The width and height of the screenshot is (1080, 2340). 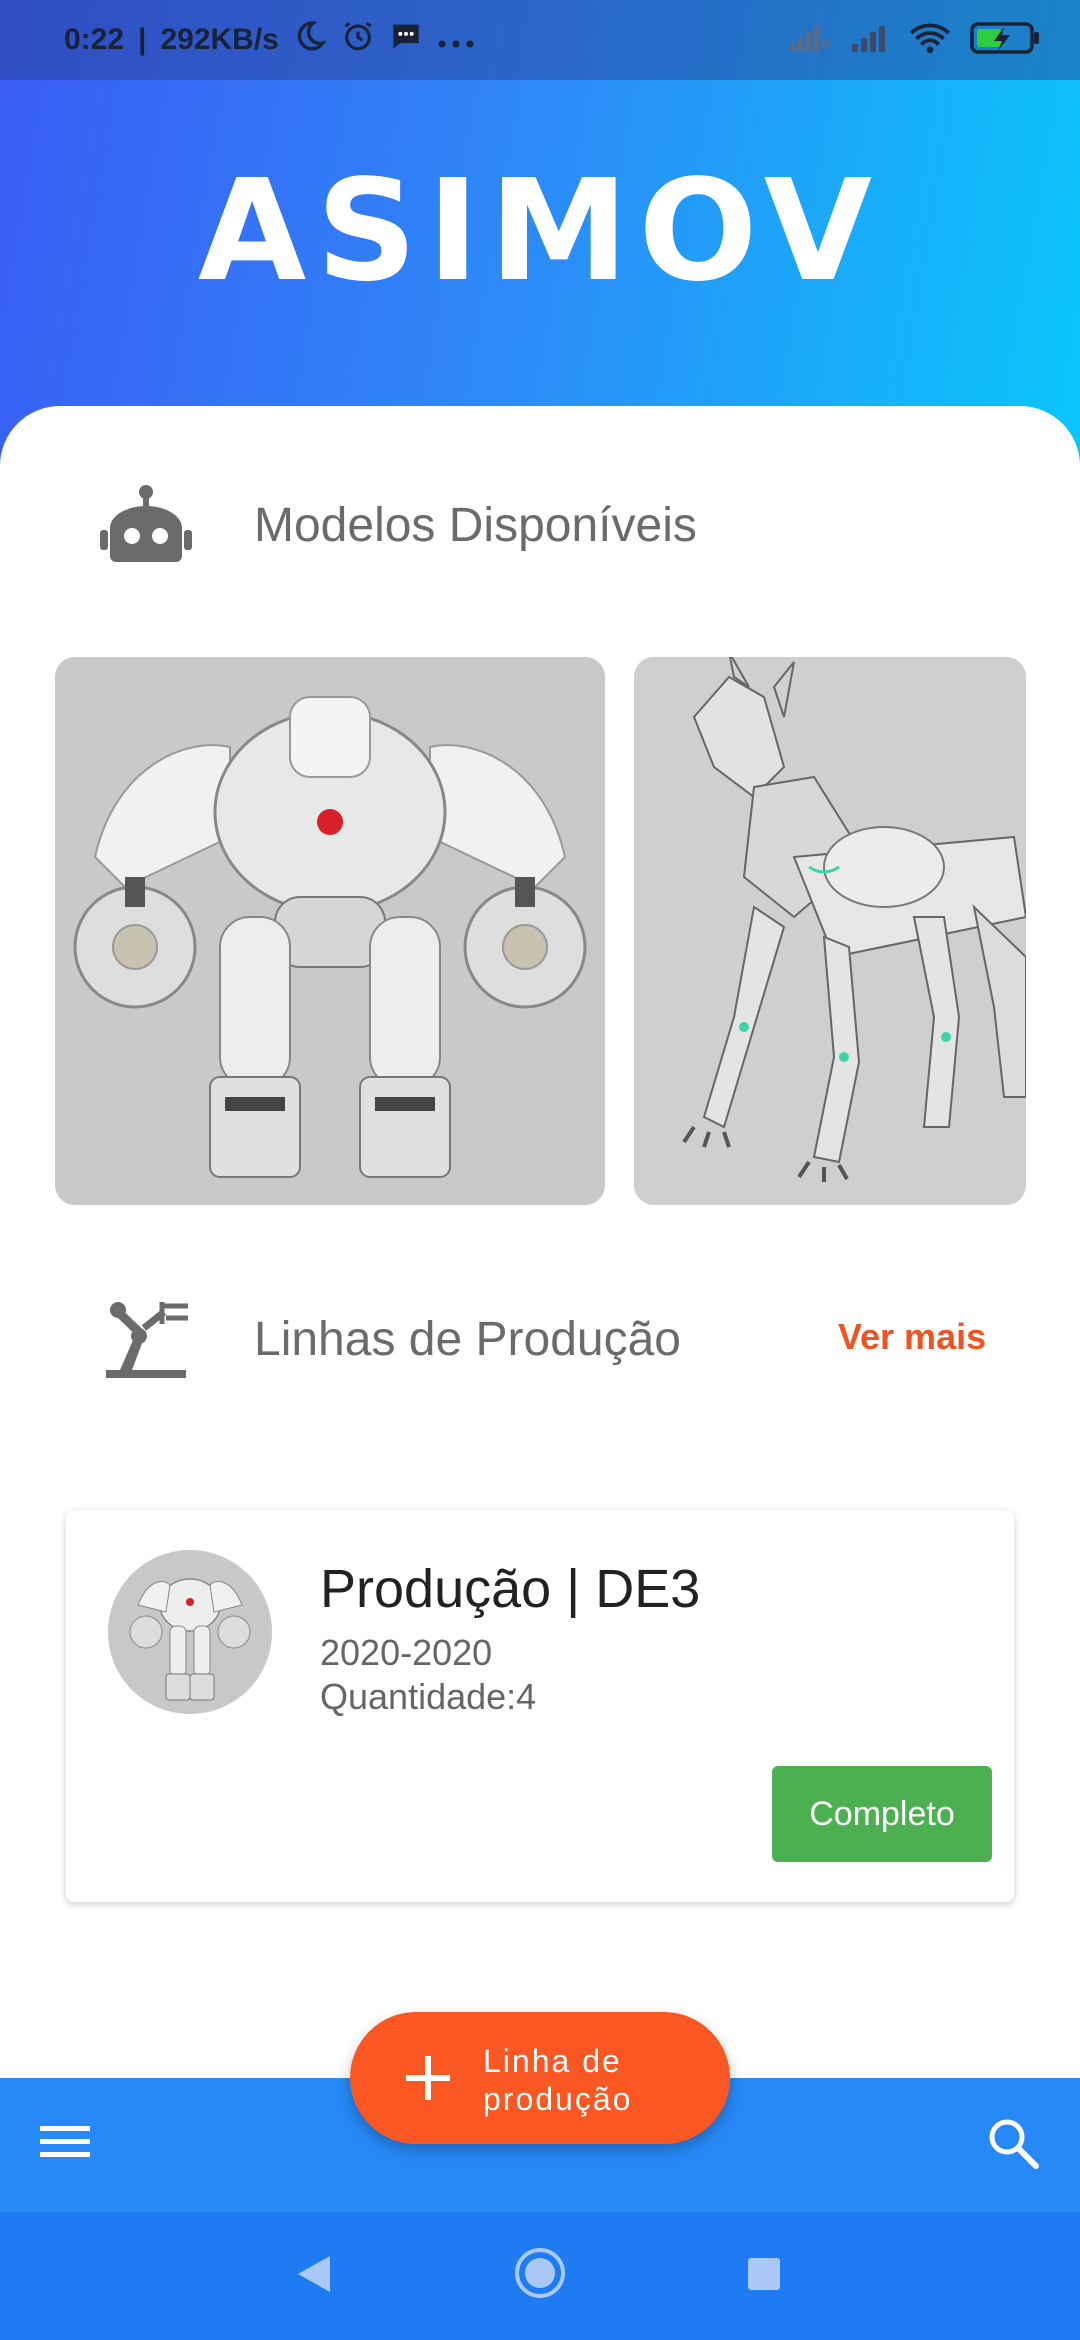 I want to click on back-icon, so click(x=314, y=2276).